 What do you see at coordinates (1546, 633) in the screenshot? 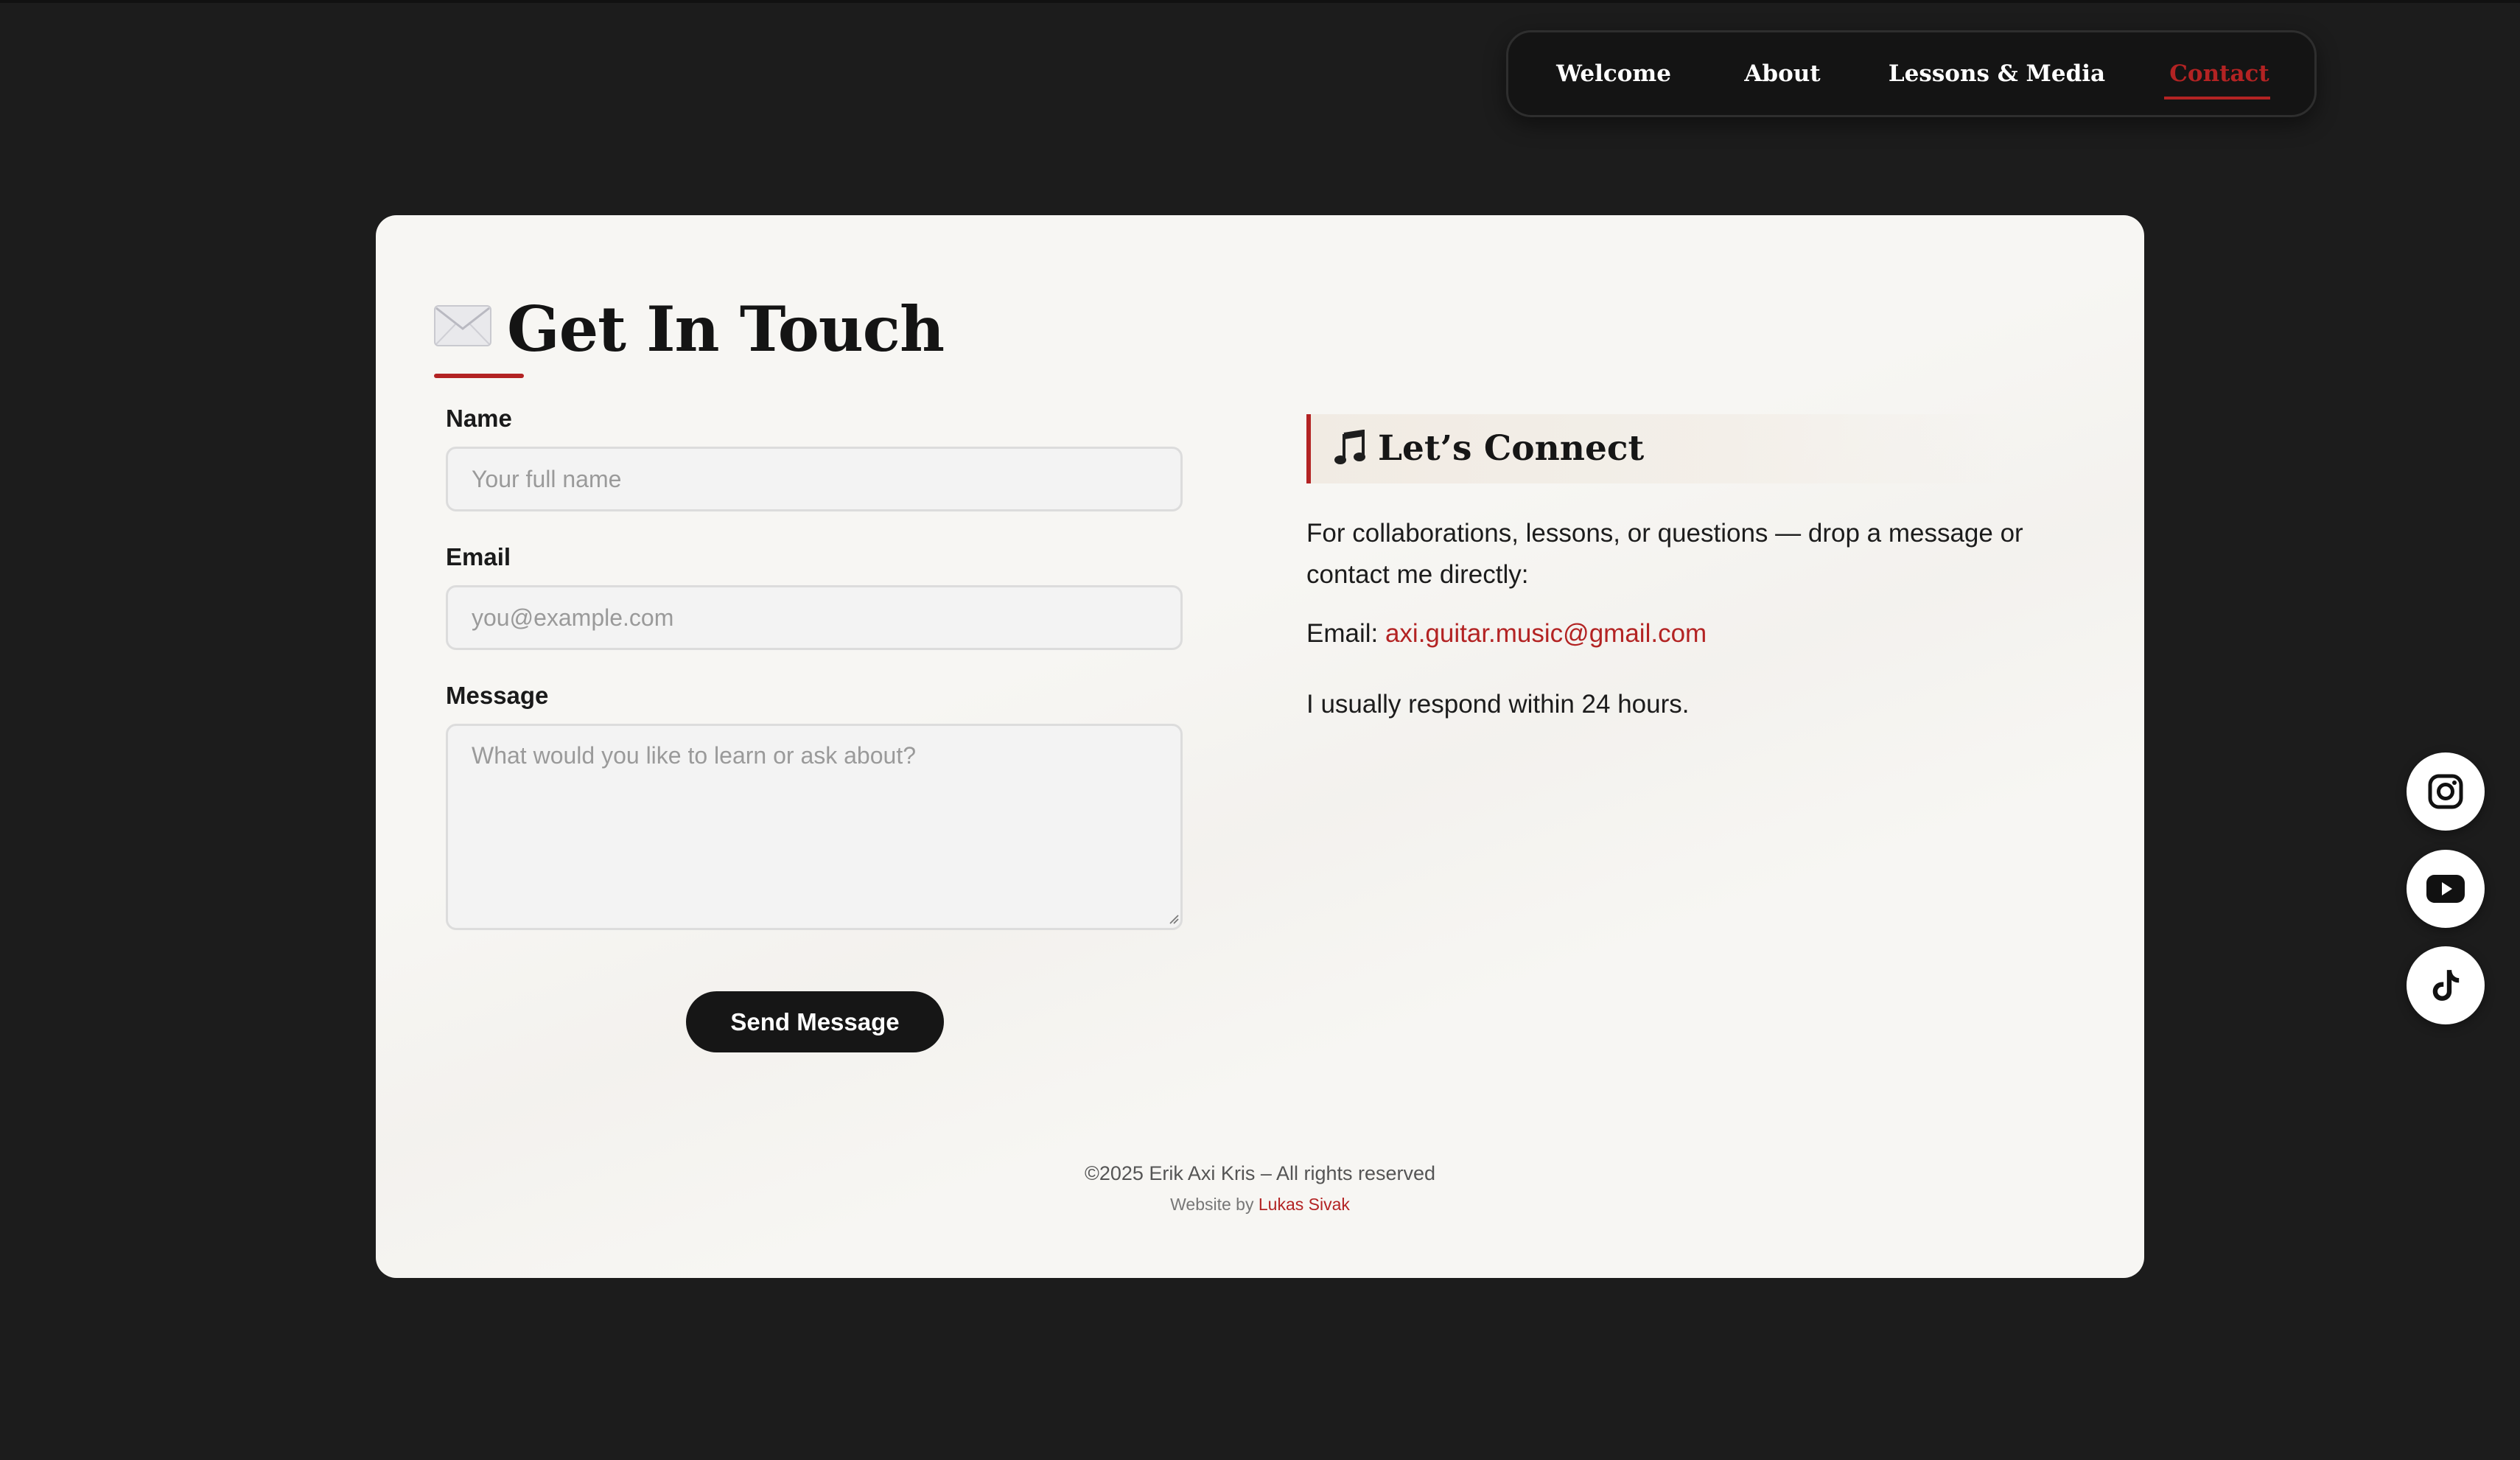
I see `email-link: axi.guitar.music@gmail.com` at bounding box center [1546, 633].